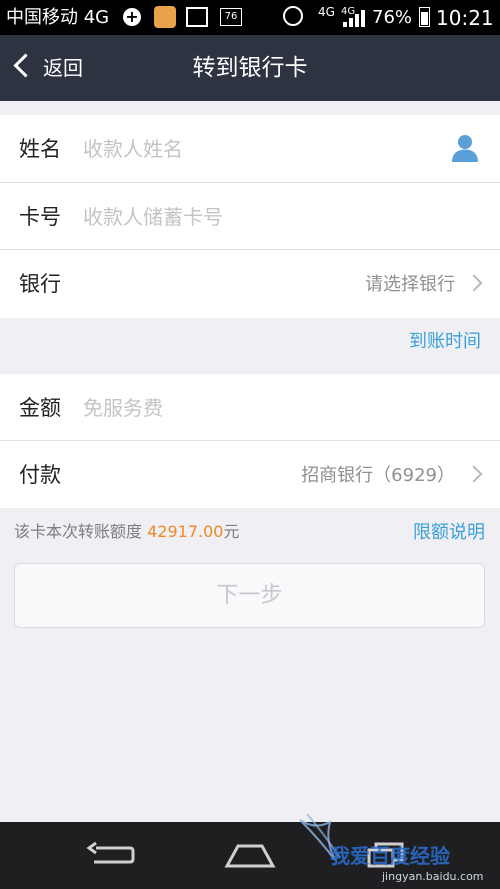 This screenshot has width=500, height=889. I want to click on app-notification-icon, so click(165, 17).